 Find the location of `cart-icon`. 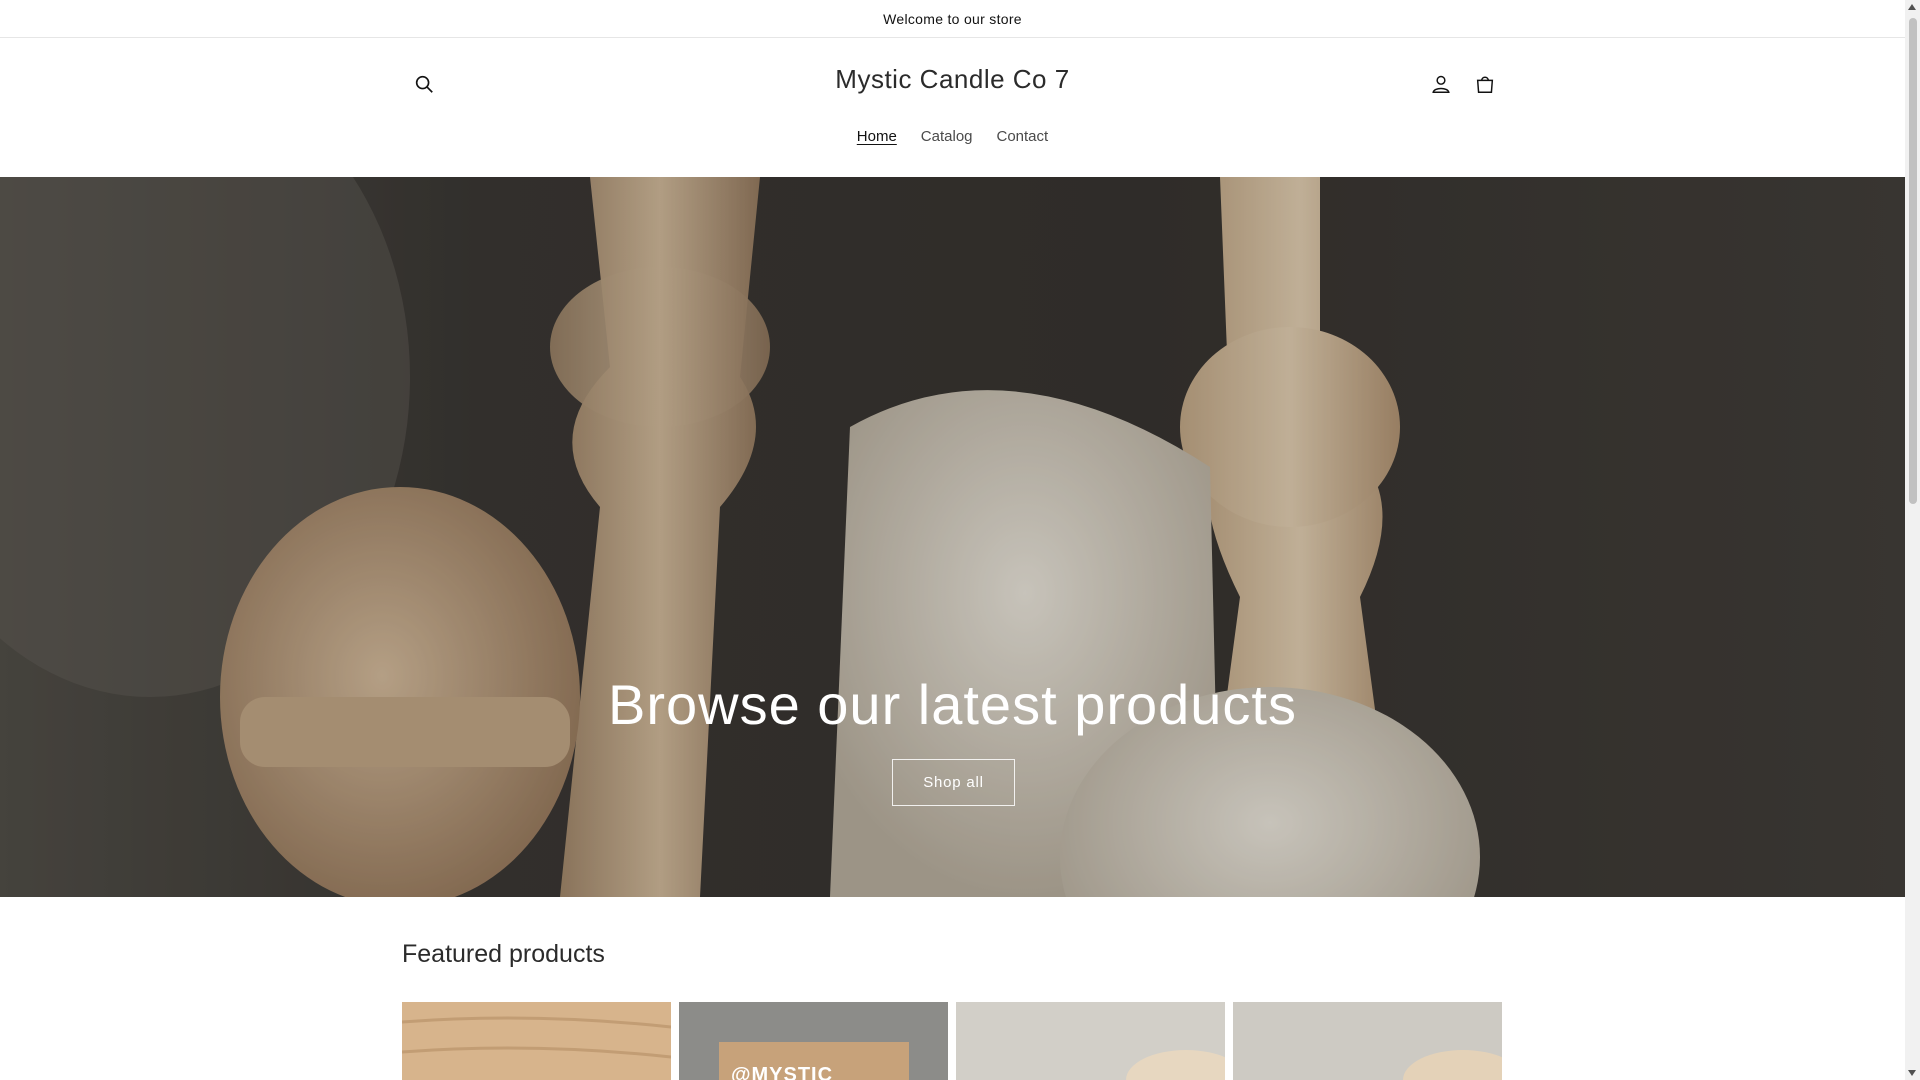

cart-icon is located at coordinates (1485, 84).